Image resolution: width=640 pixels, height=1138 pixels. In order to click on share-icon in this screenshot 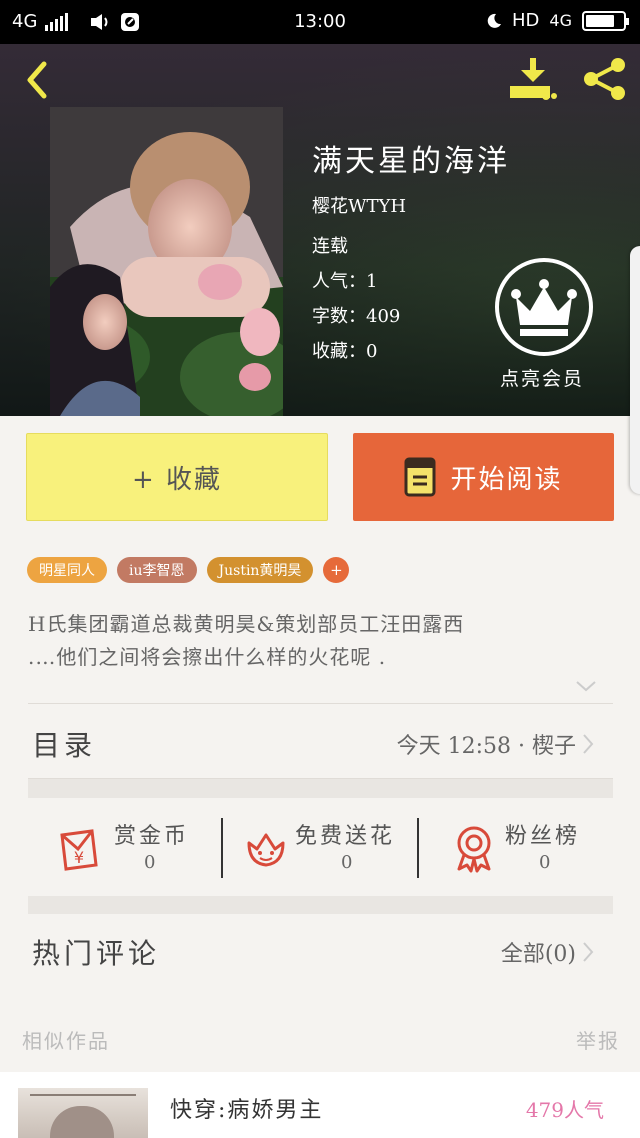, I will do `click(605, 79)`.